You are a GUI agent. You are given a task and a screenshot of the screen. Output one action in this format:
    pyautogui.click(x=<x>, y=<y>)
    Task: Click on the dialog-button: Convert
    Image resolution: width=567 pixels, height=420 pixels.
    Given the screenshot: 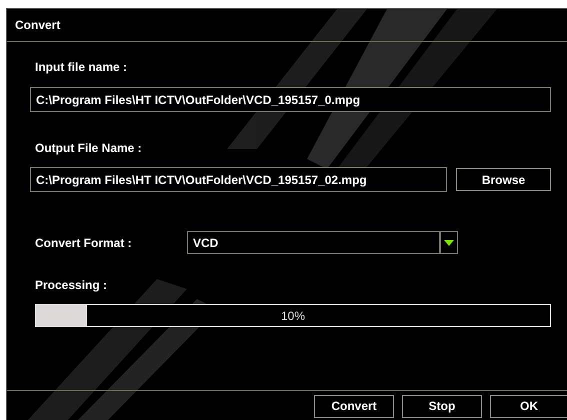 What is the action you would take?
    pyautogui.click(x=354, y=406)
    